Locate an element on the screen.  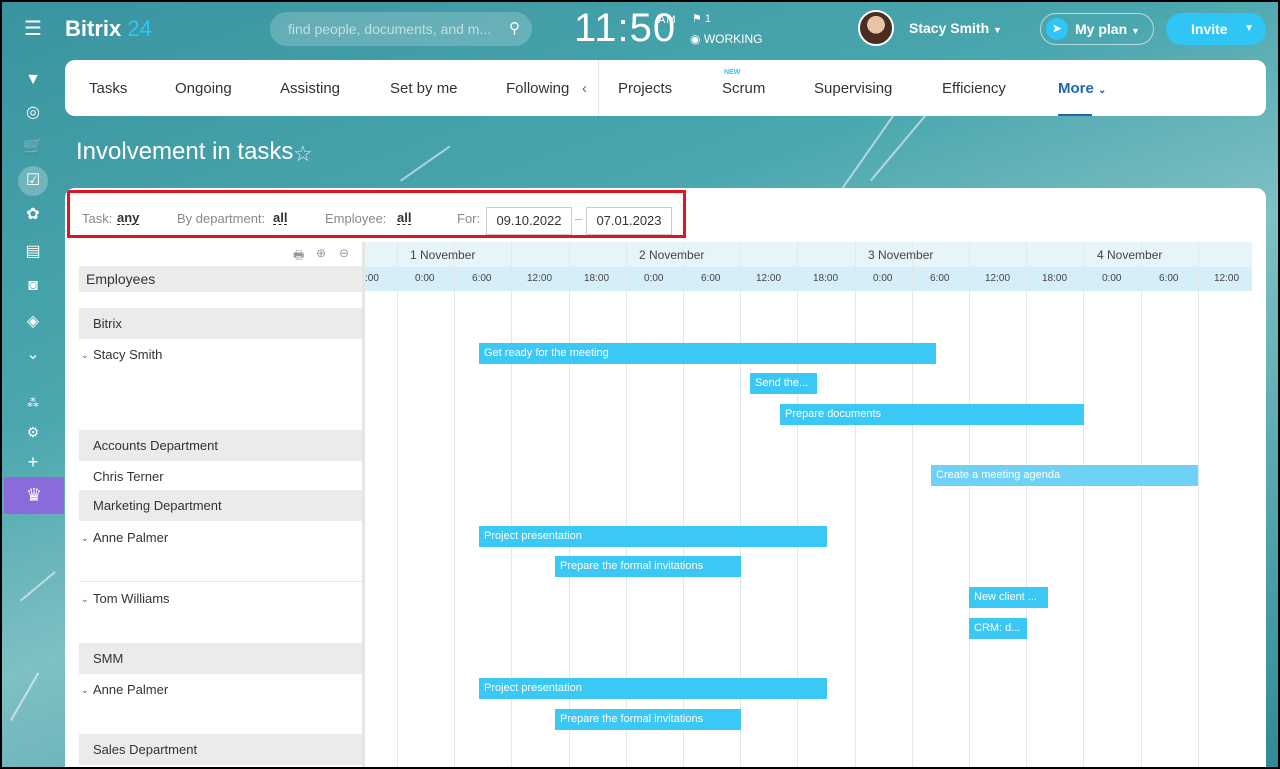
department-filter-value: all is located at coordinates (280, 218).